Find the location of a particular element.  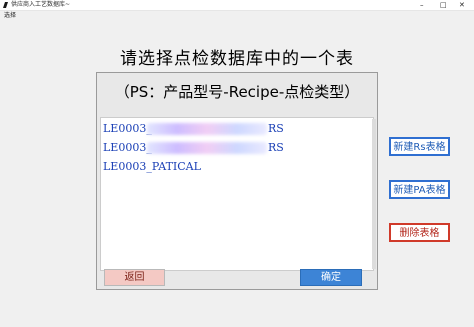

minimize-icon: – is located at coordinates (422, 5).